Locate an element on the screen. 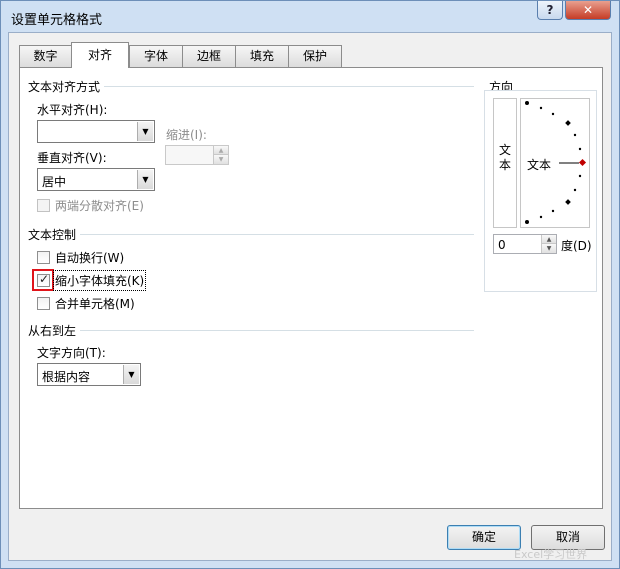 This screenshot has width=620, height=569. text-direction-select: 根据内容 ▼ is located at coordinates (89, 374).